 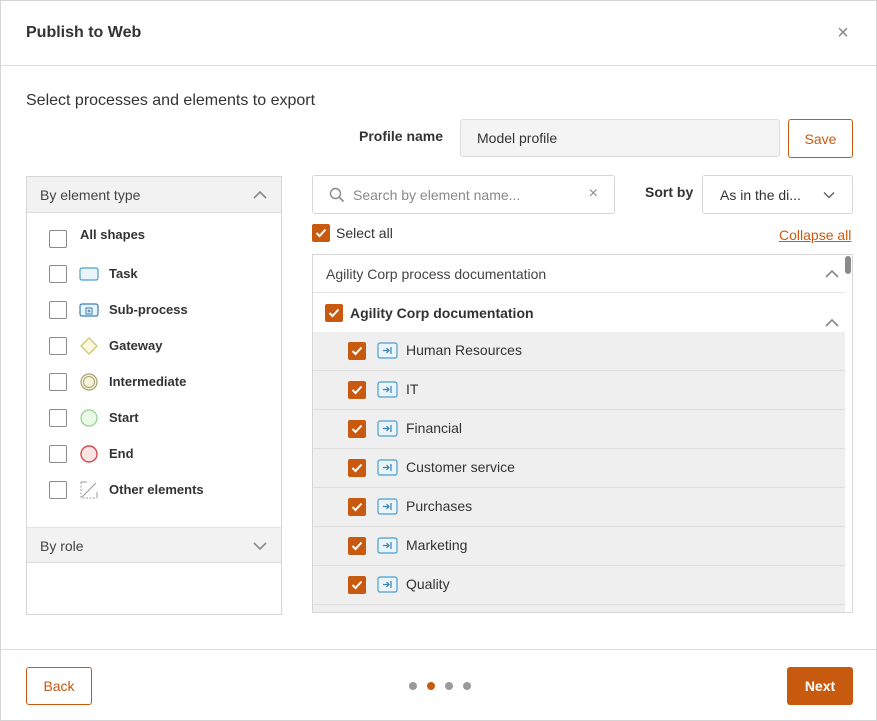 I want to click on end-event-icon, so click(x=89, y=454).